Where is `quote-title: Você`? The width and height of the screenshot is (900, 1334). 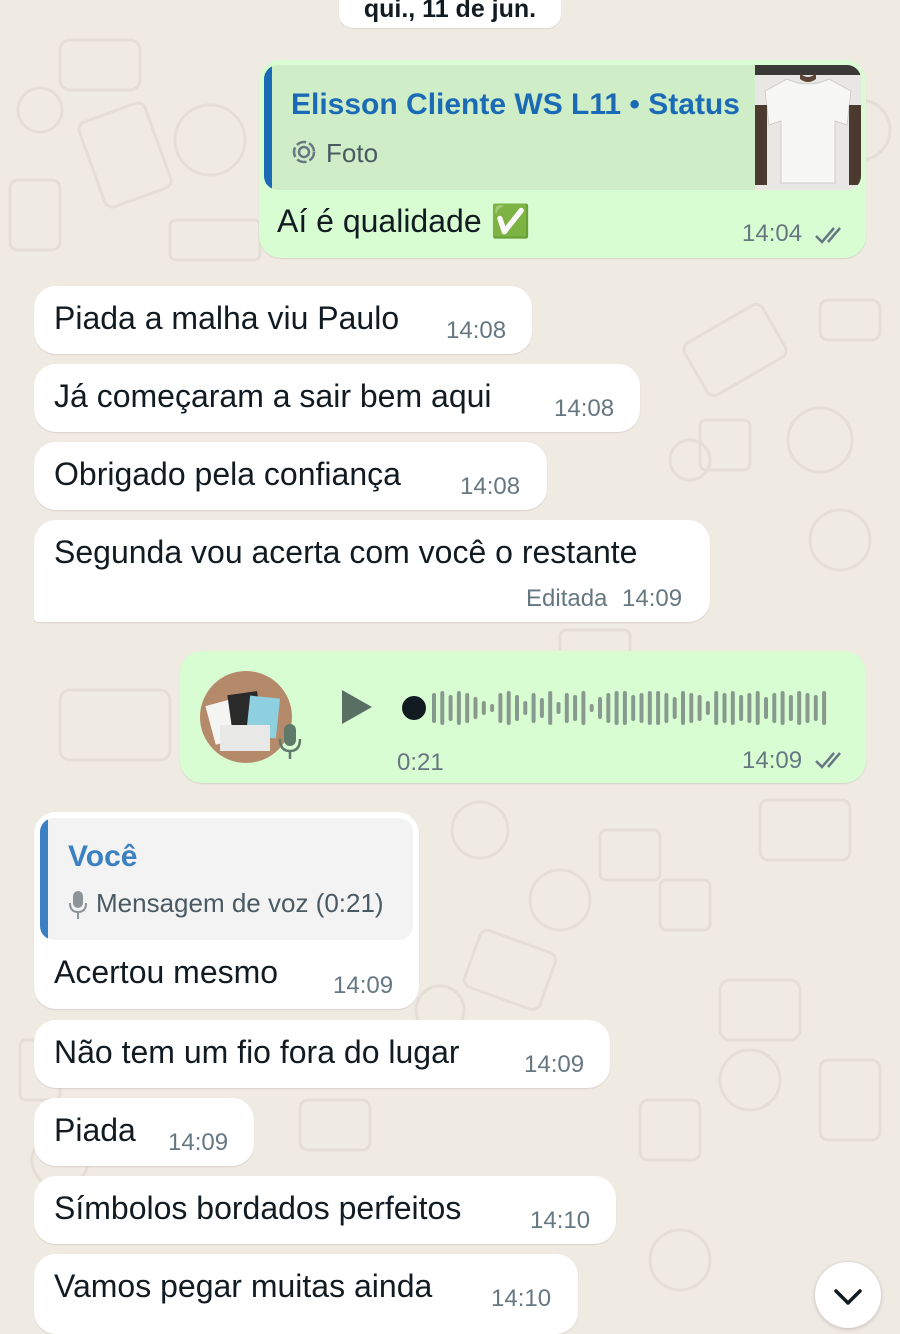 quote-title: Você is located at coordinates (103, 856).